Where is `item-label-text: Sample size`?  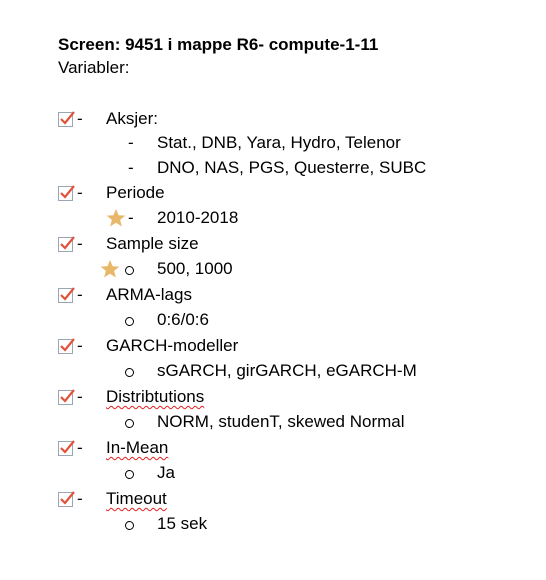 item-label-text: Sample size is located at coordinates (152, 243).